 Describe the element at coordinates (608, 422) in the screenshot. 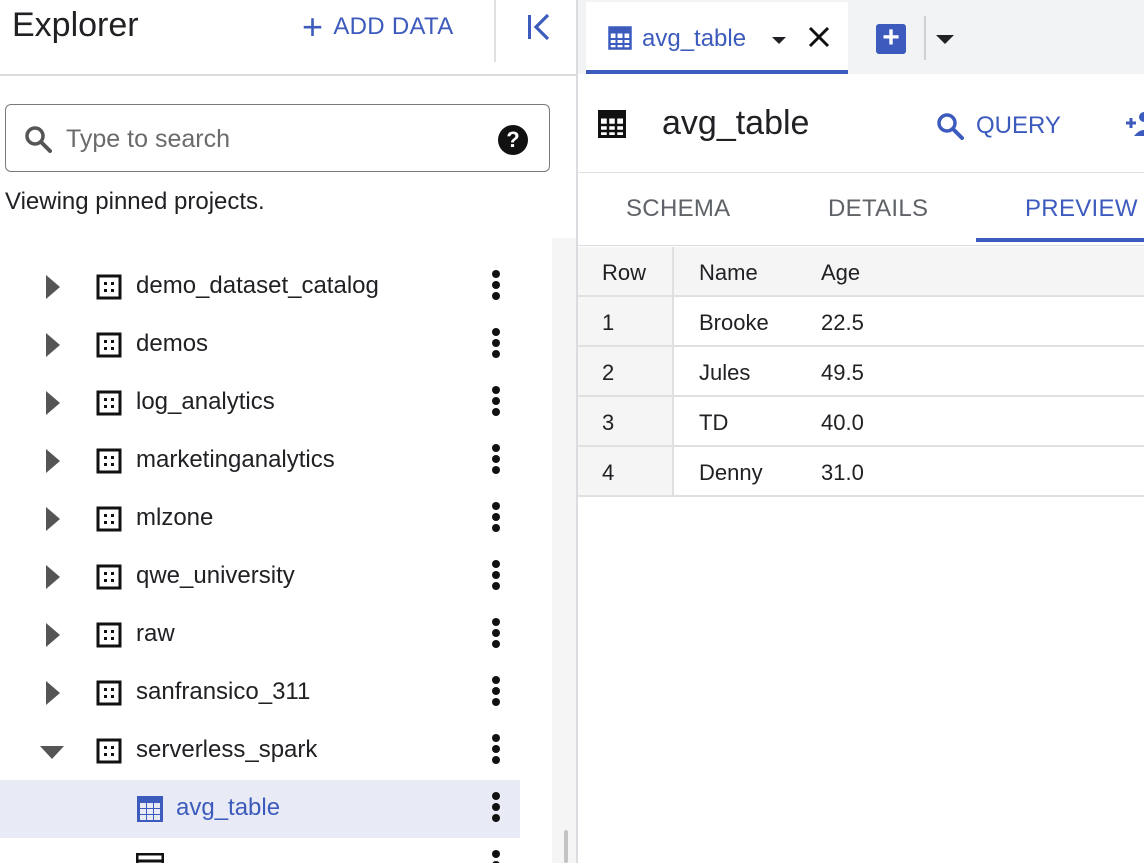

I see `table-cell: 3` at that location.